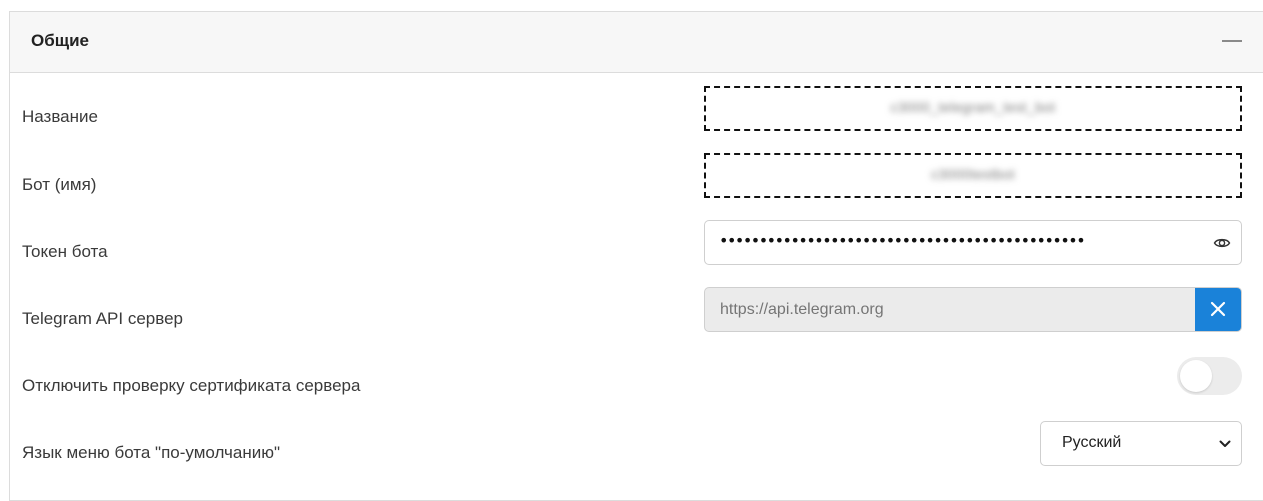  Describe the element at coordinates (151, 452) in the screenshot. I see `default-language-label: Язык меню бота "по-умолчанию"` at that location.